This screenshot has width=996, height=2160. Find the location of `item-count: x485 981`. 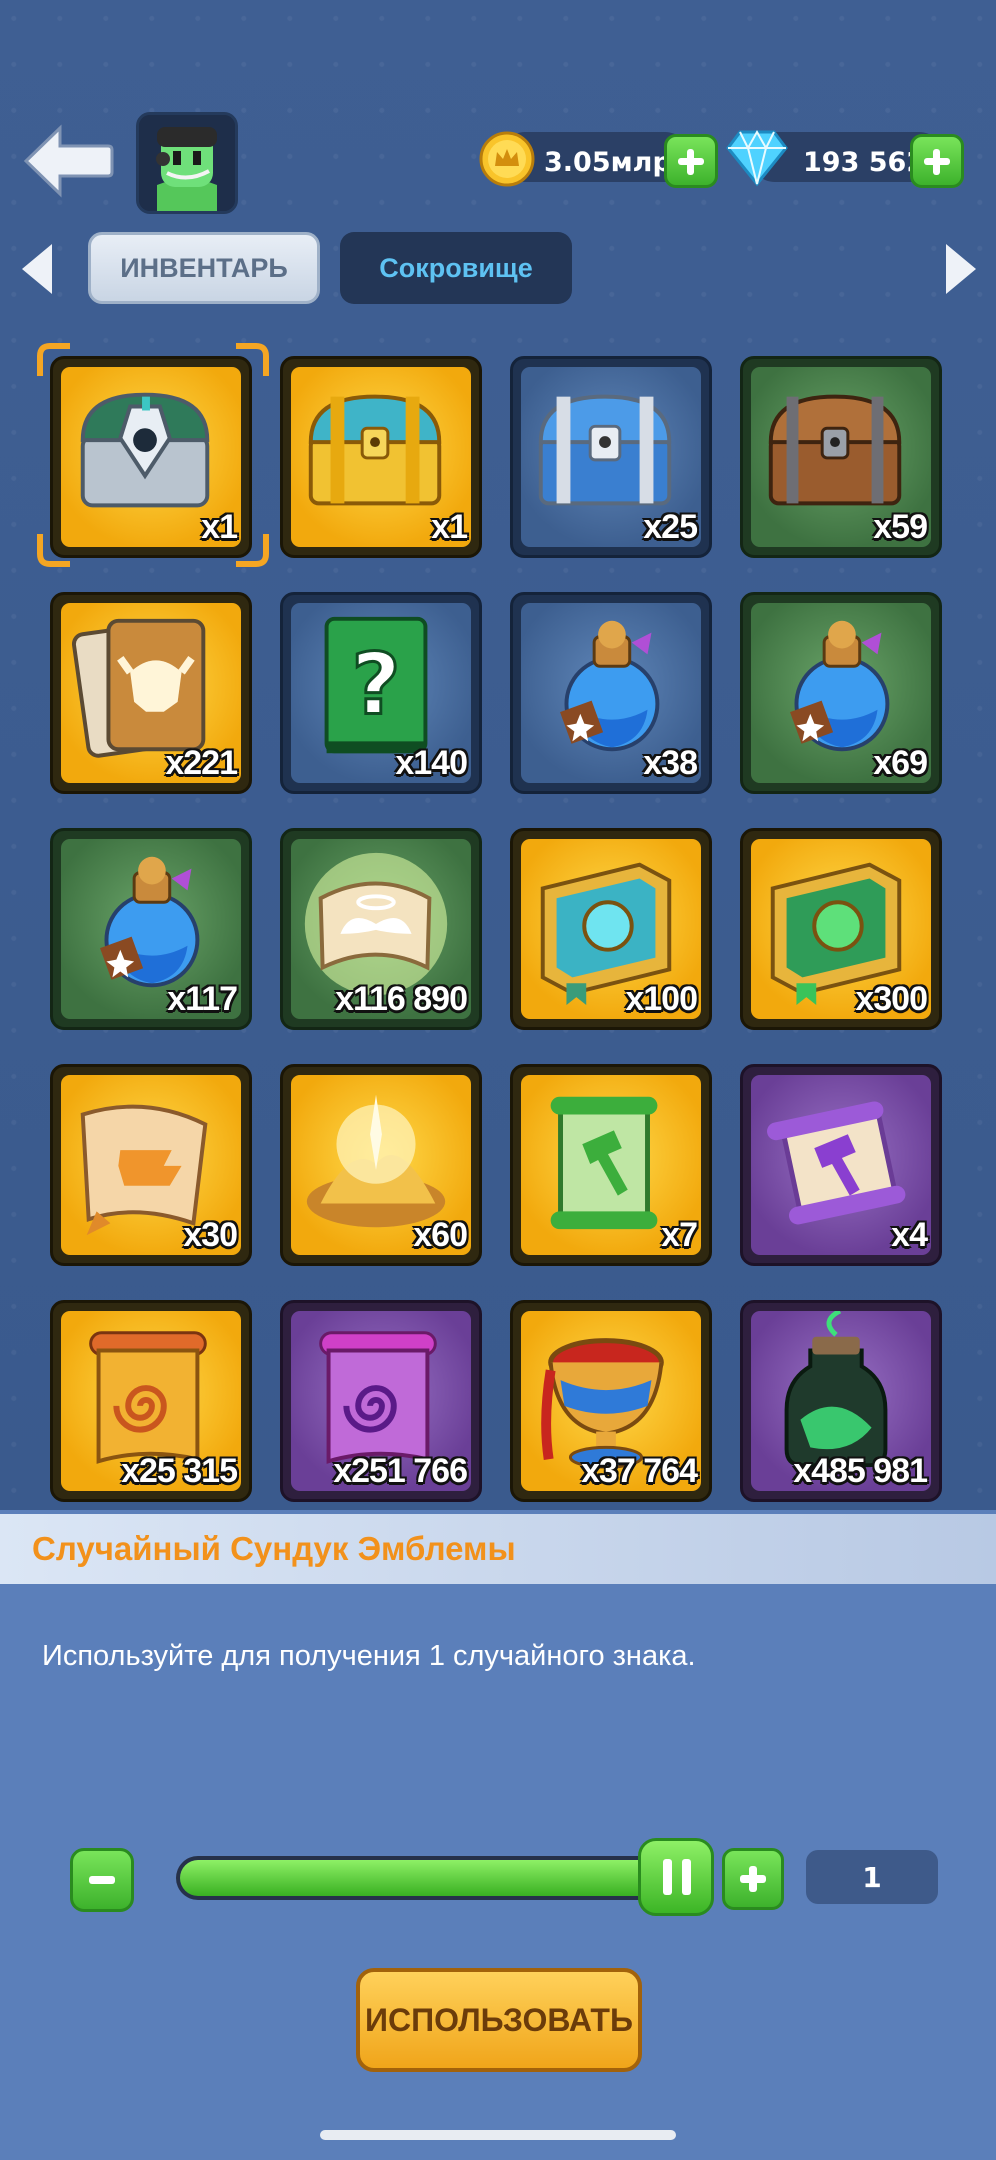

item-count: x485 981 is located at coordinates (860, 1471).